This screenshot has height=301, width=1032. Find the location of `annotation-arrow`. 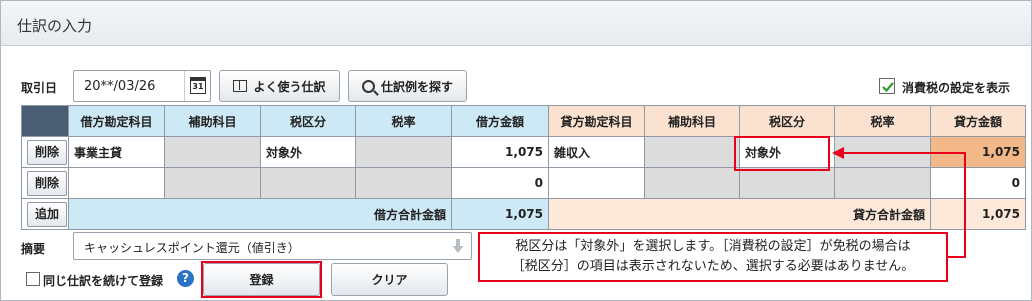

annotation-arrow is located at coordinates (899, 202).